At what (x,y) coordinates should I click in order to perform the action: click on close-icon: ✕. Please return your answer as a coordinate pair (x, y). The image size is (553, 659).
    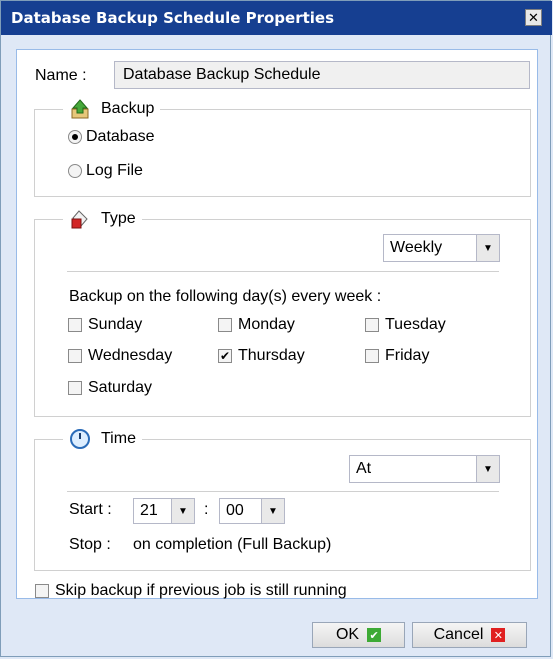
    Looking at the image, I should click on (533, 17).